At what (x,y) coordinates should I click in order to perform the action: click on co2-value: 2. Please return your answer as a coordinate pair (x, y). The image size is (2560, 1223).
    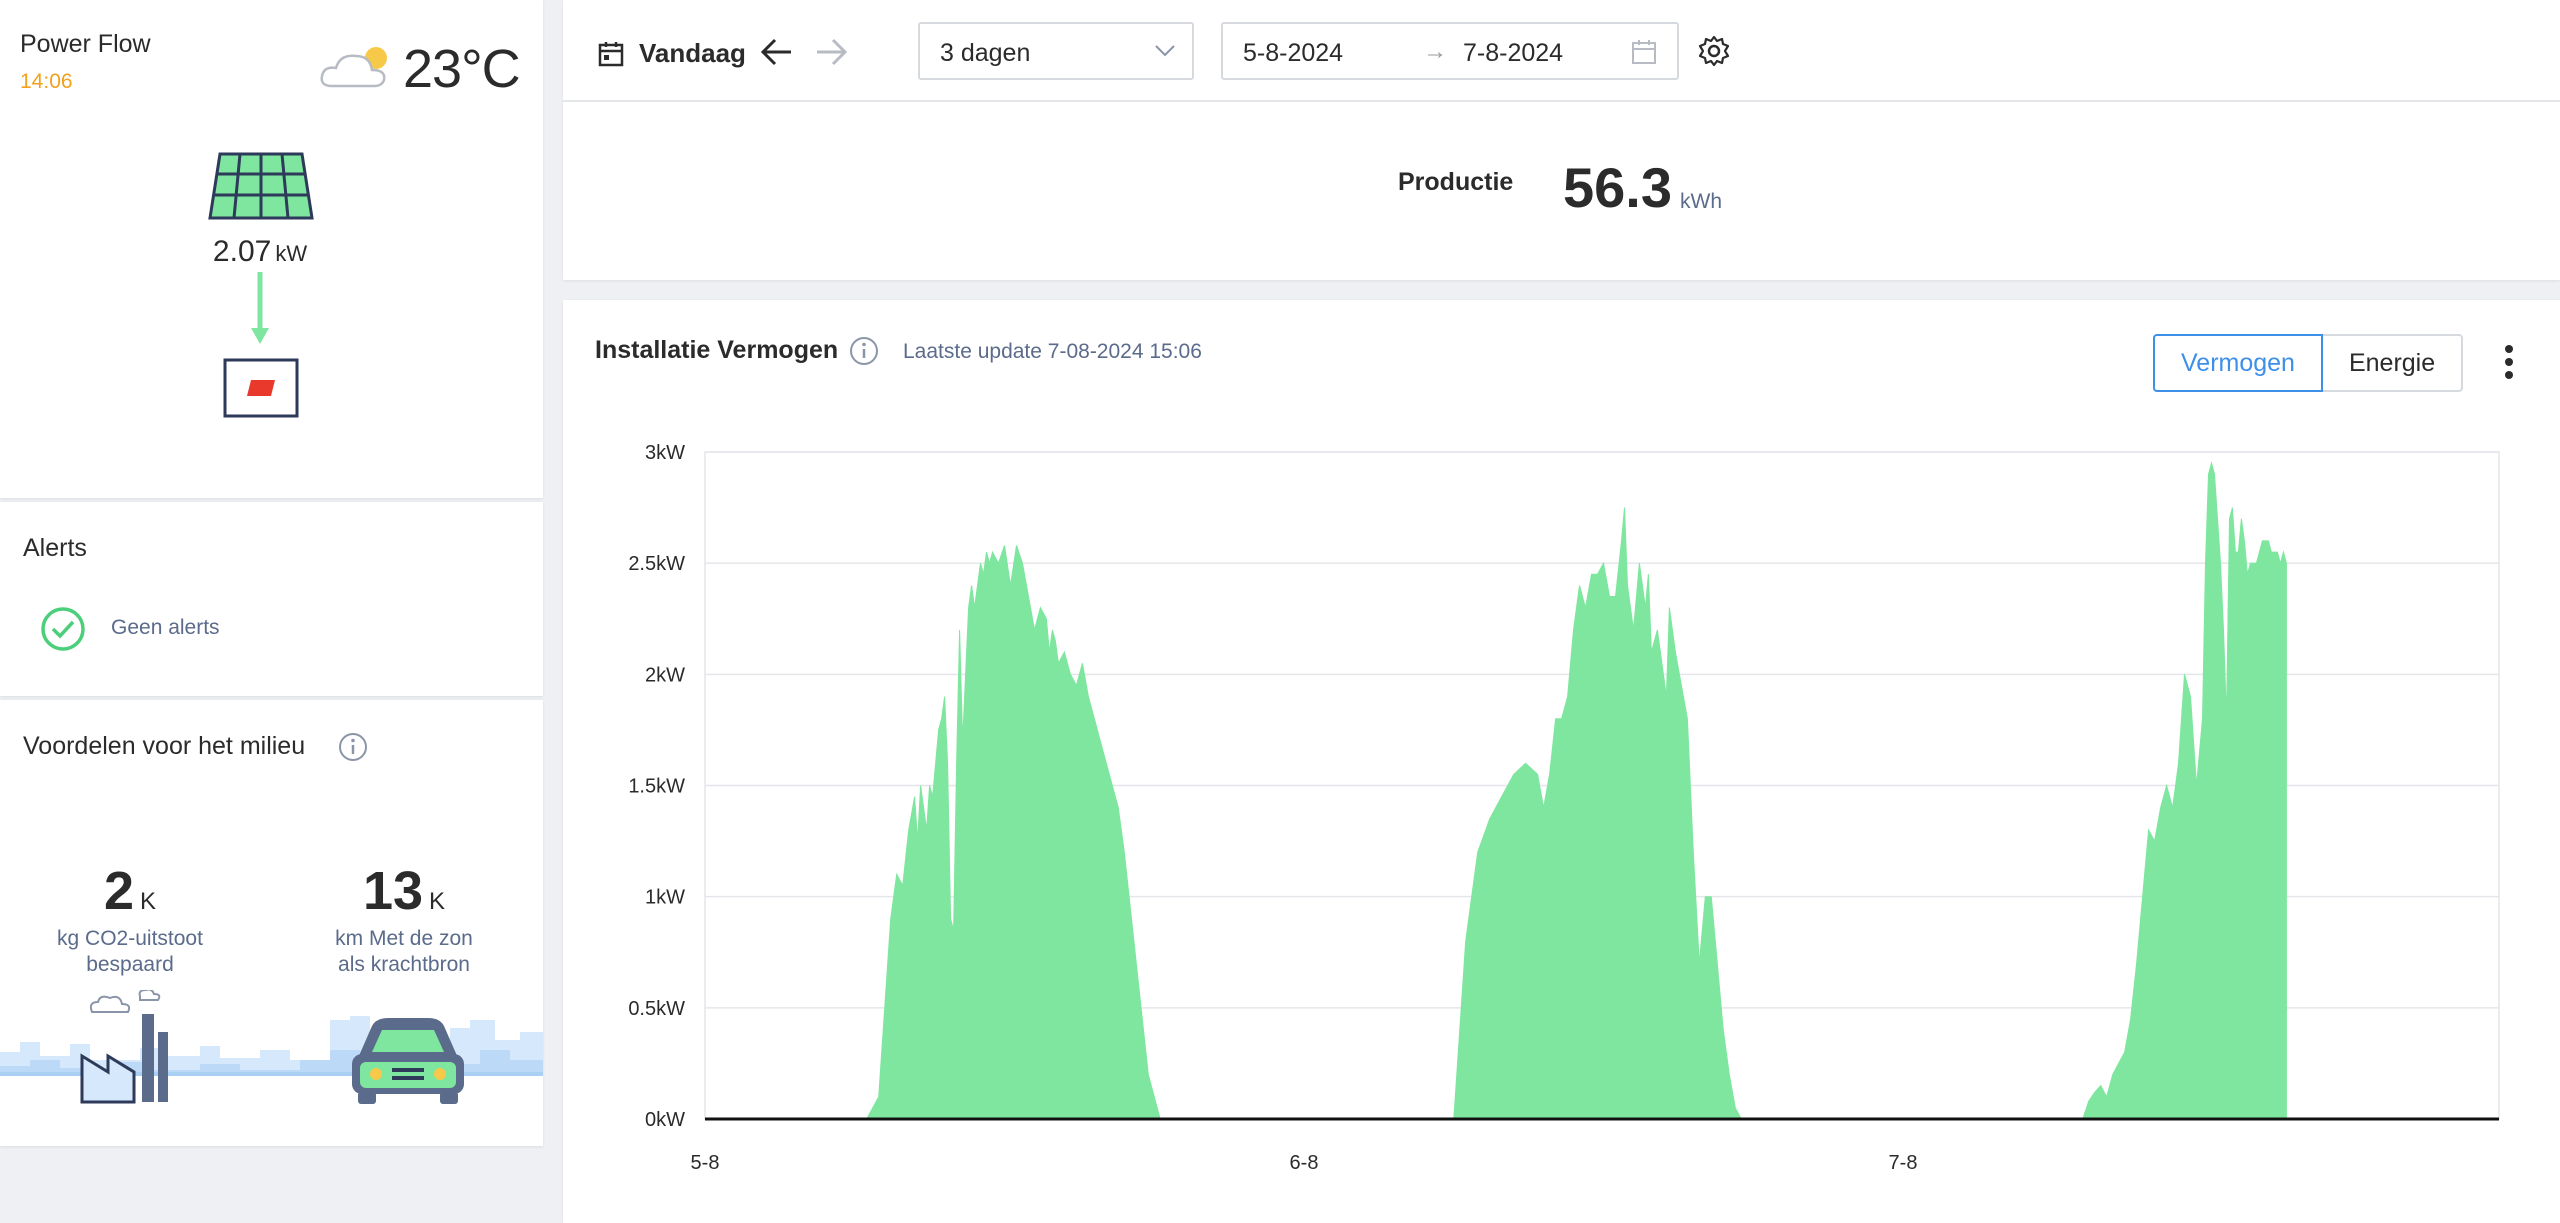
    Looking at the image, I should click on (119, 891).